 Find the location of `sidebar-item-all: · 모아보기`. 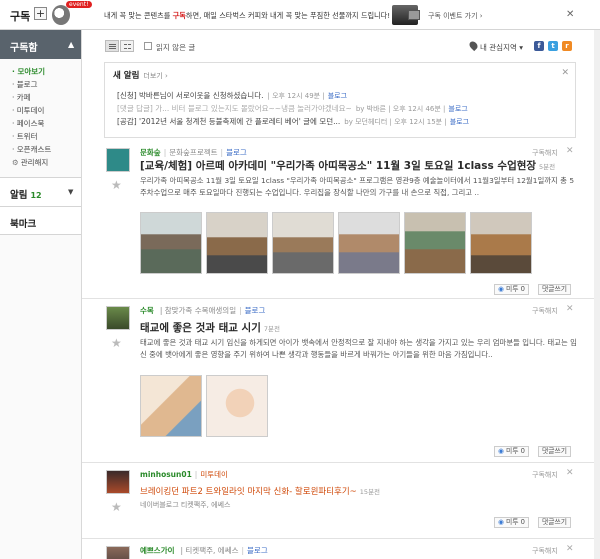

sidebar-item-all: · 모아보기 is located at coordinates (40, 71).